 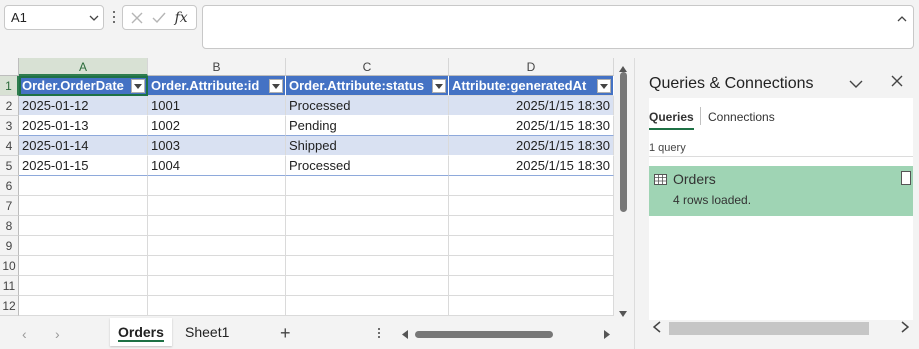 What do you see at coordinates (9, 146) in the screenshot?
I see `row-header-4: 4` at bounding box center [9, 146].